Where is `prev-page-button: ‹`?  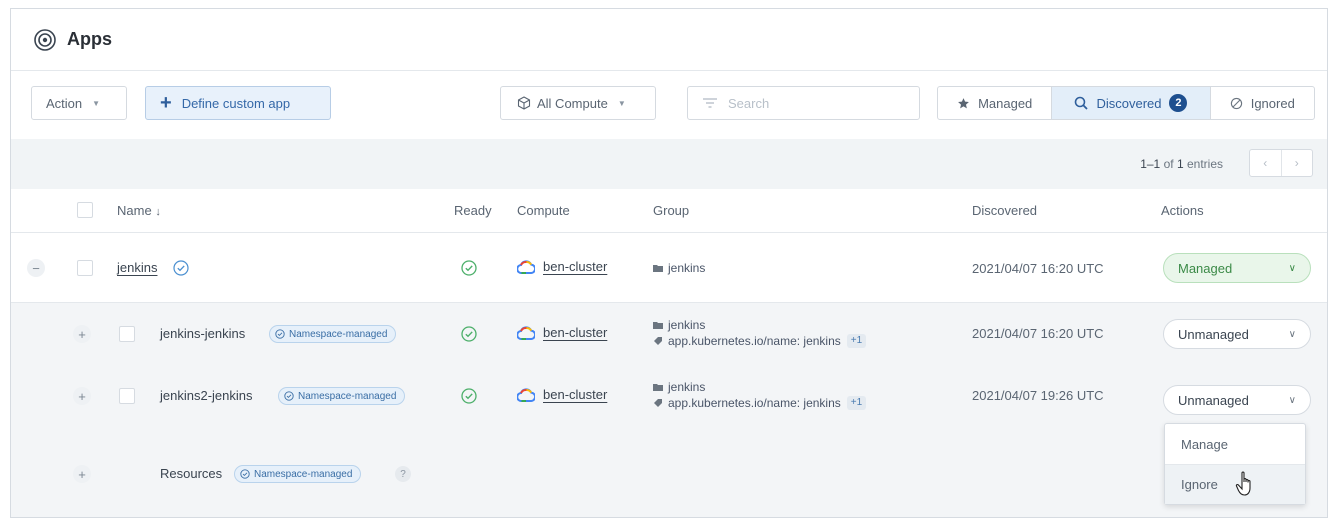
prev-page-button: ‹ is located at coordinates (1266, 163).